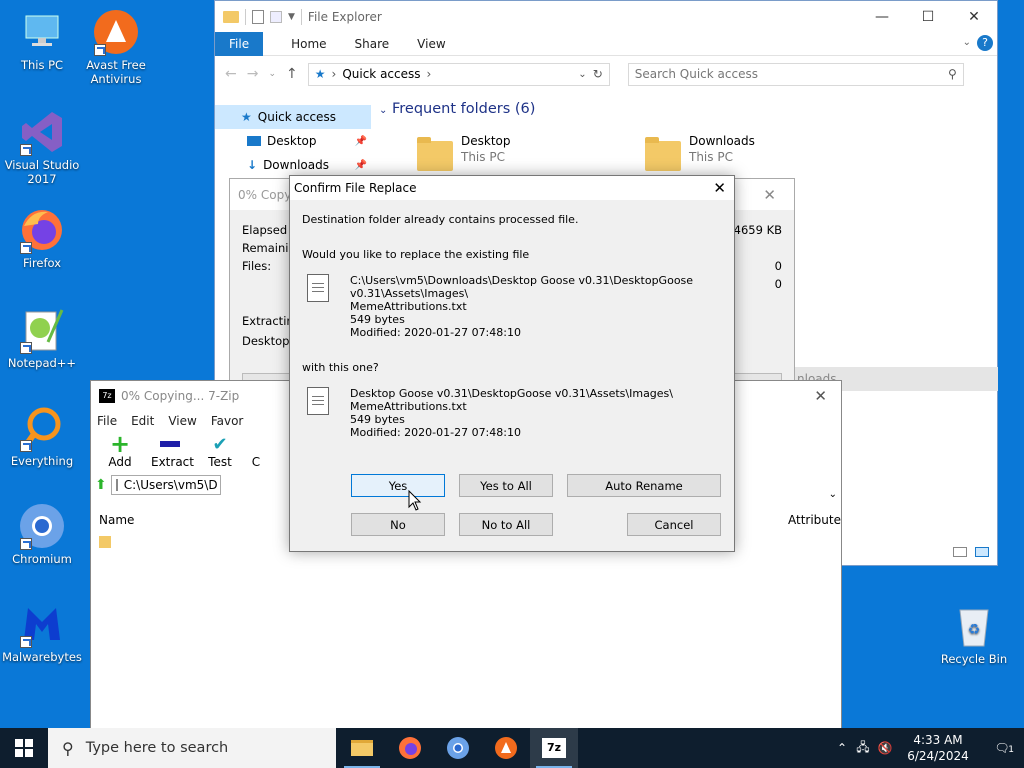  Describe the element at coordinates (220, 451) in the screenshot. I see `test-button: ✔ Test` at that location.